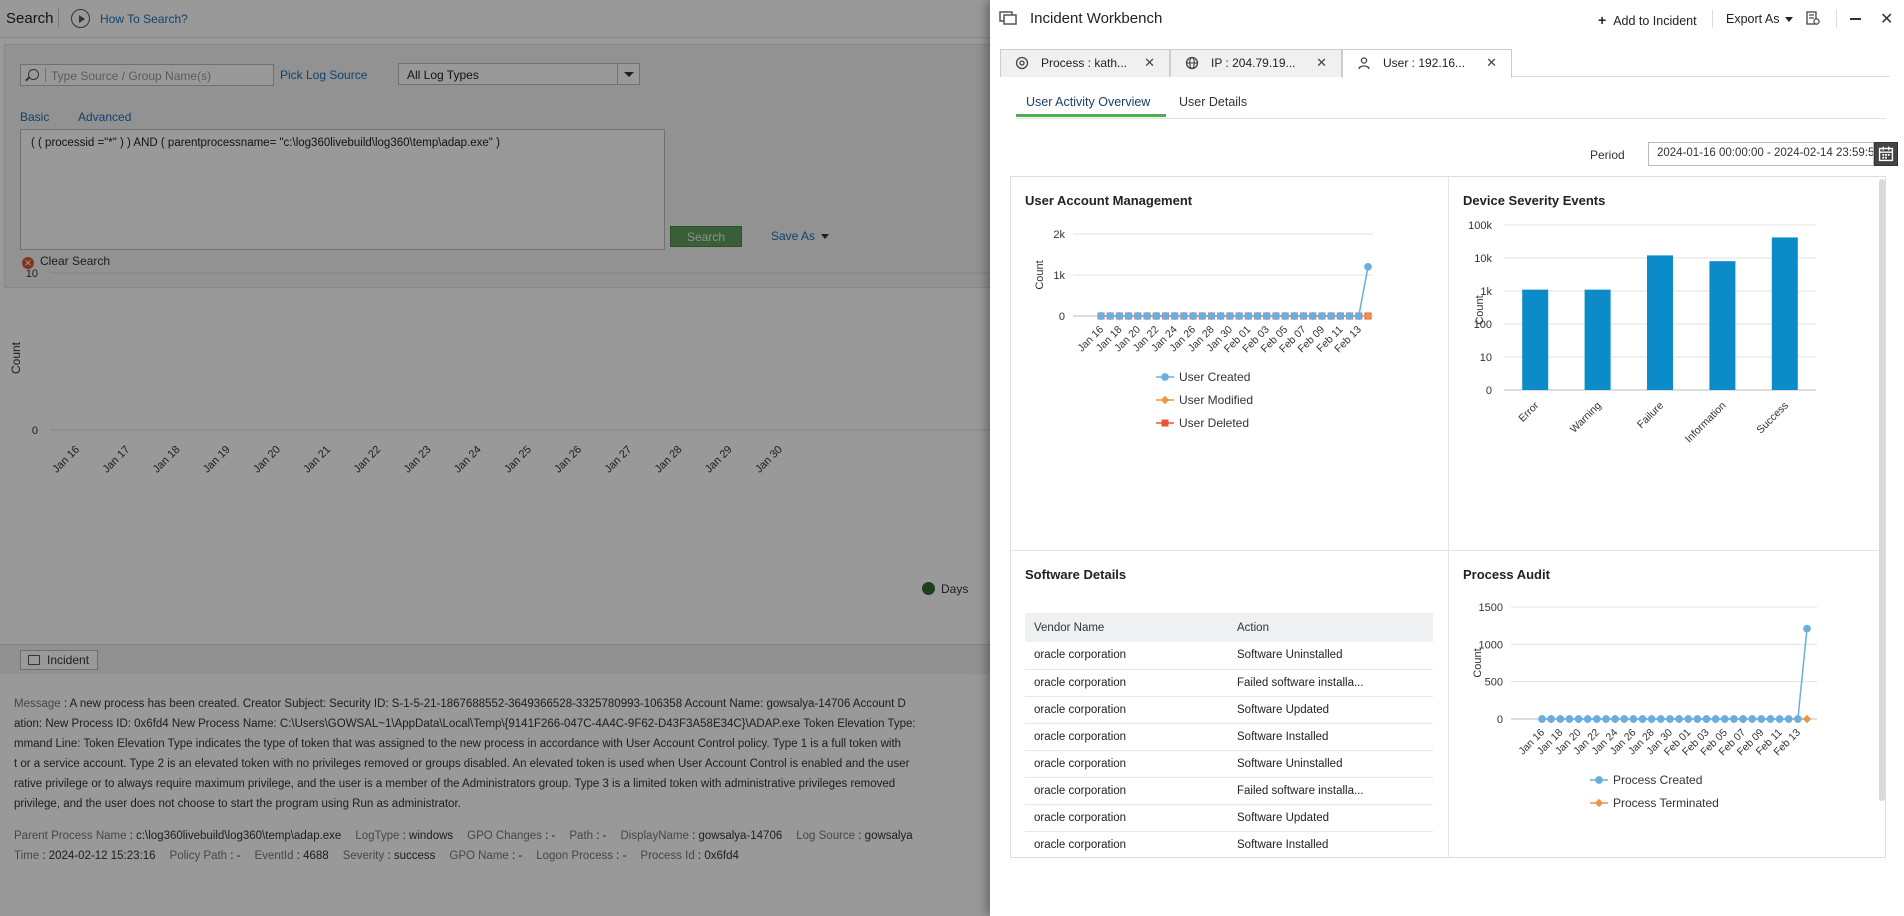 The width and height of the screenshot is (1904, 916). What do you see at coordinates (1216, 400) in the screenshot?
I see `legend-label: User Modified` at bounding box center [1216, 400].